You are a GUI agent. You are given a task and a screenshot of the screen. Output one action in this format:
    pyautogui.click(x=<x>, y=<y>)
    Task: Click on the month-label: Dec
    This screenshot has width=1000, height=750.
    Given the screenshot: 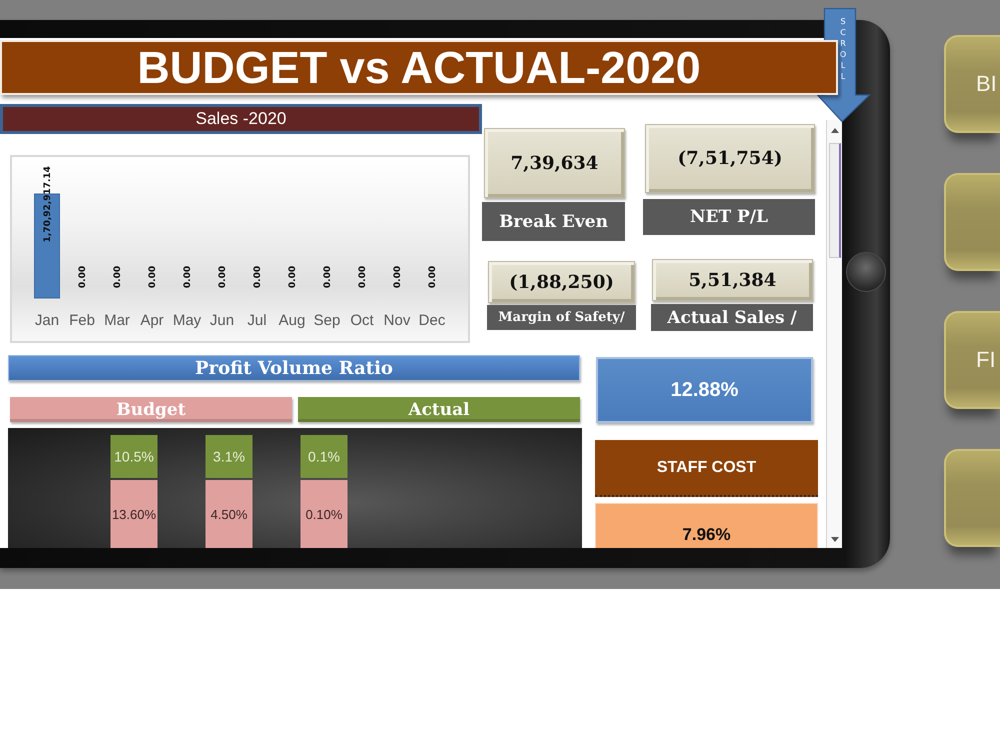 What is the action you would take?
    pyautogui.click(x=432, y=320)
    